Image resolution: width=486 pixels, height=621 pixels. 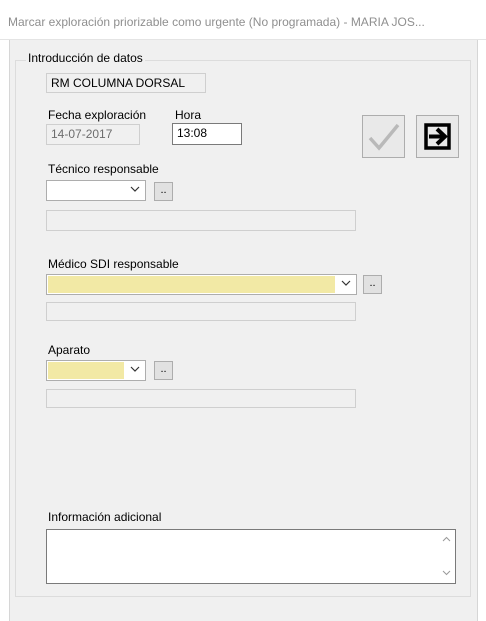 I want to click on medico-select, so click(x=201, y=284).